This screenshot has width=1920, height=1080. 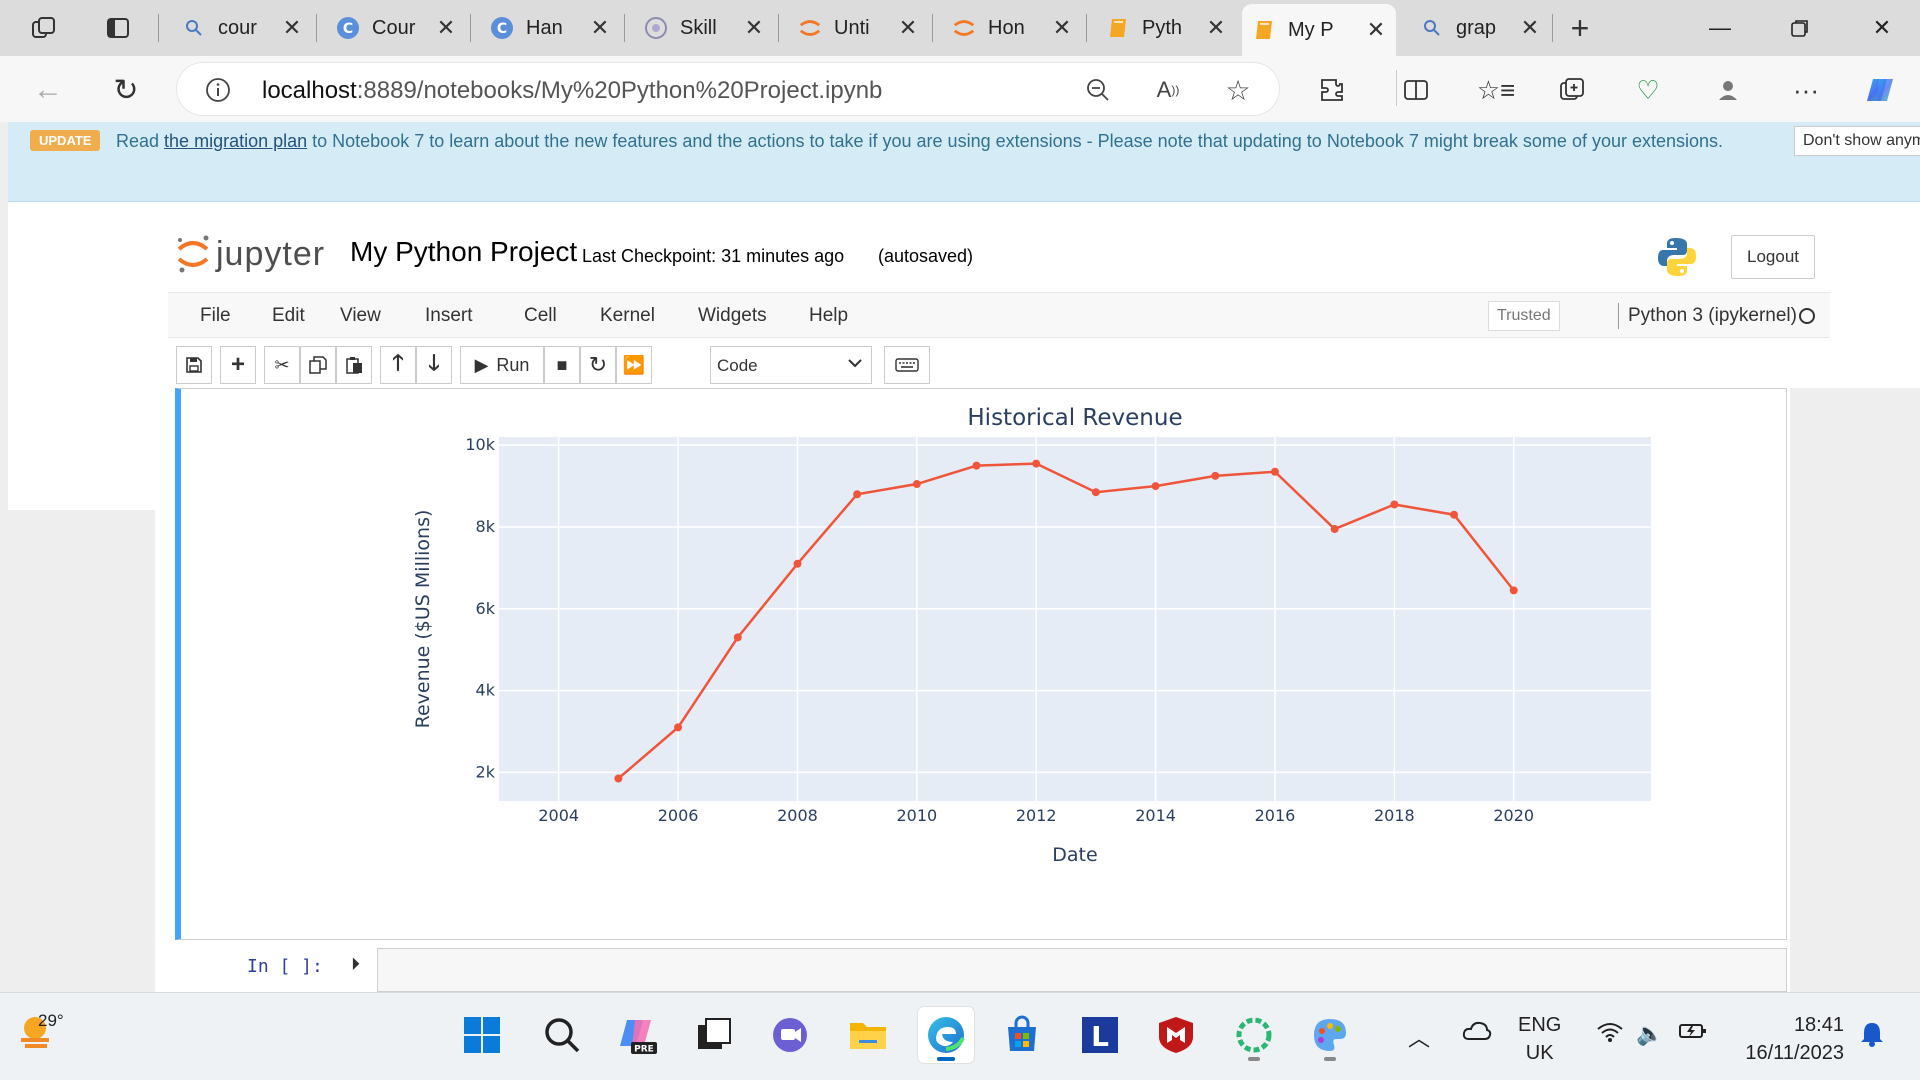 I want to click on language-indicator: ENG UK, so click(x=1539, y=1039).